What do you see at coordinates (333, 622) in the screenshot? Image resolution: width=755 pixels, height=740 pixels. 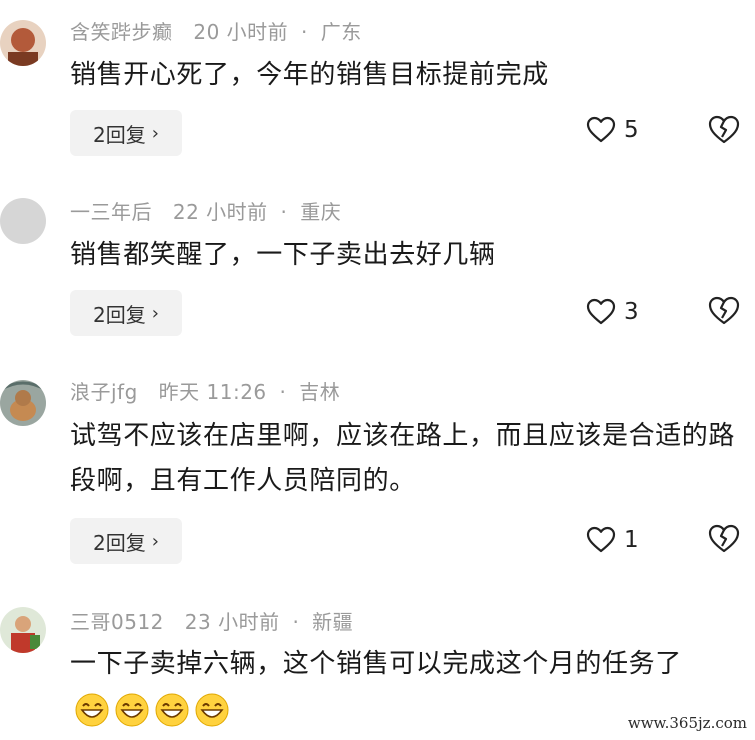 I see `location: 新疆` at bounding box center [333, 622].